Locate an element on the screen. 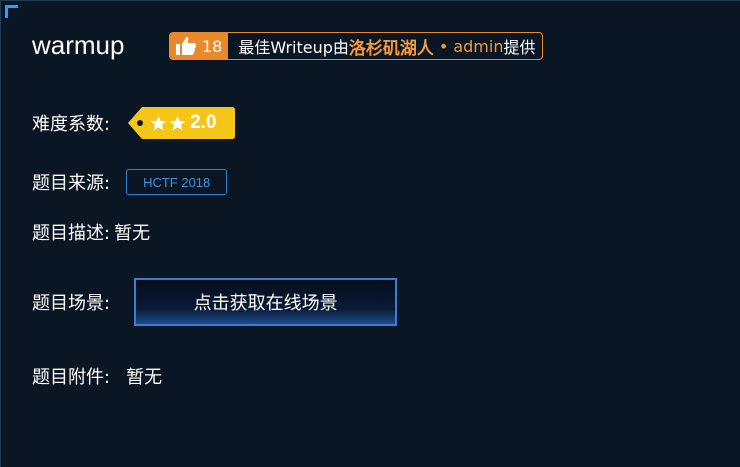  description-value: 暂无 is located at coordinates (132, 233).